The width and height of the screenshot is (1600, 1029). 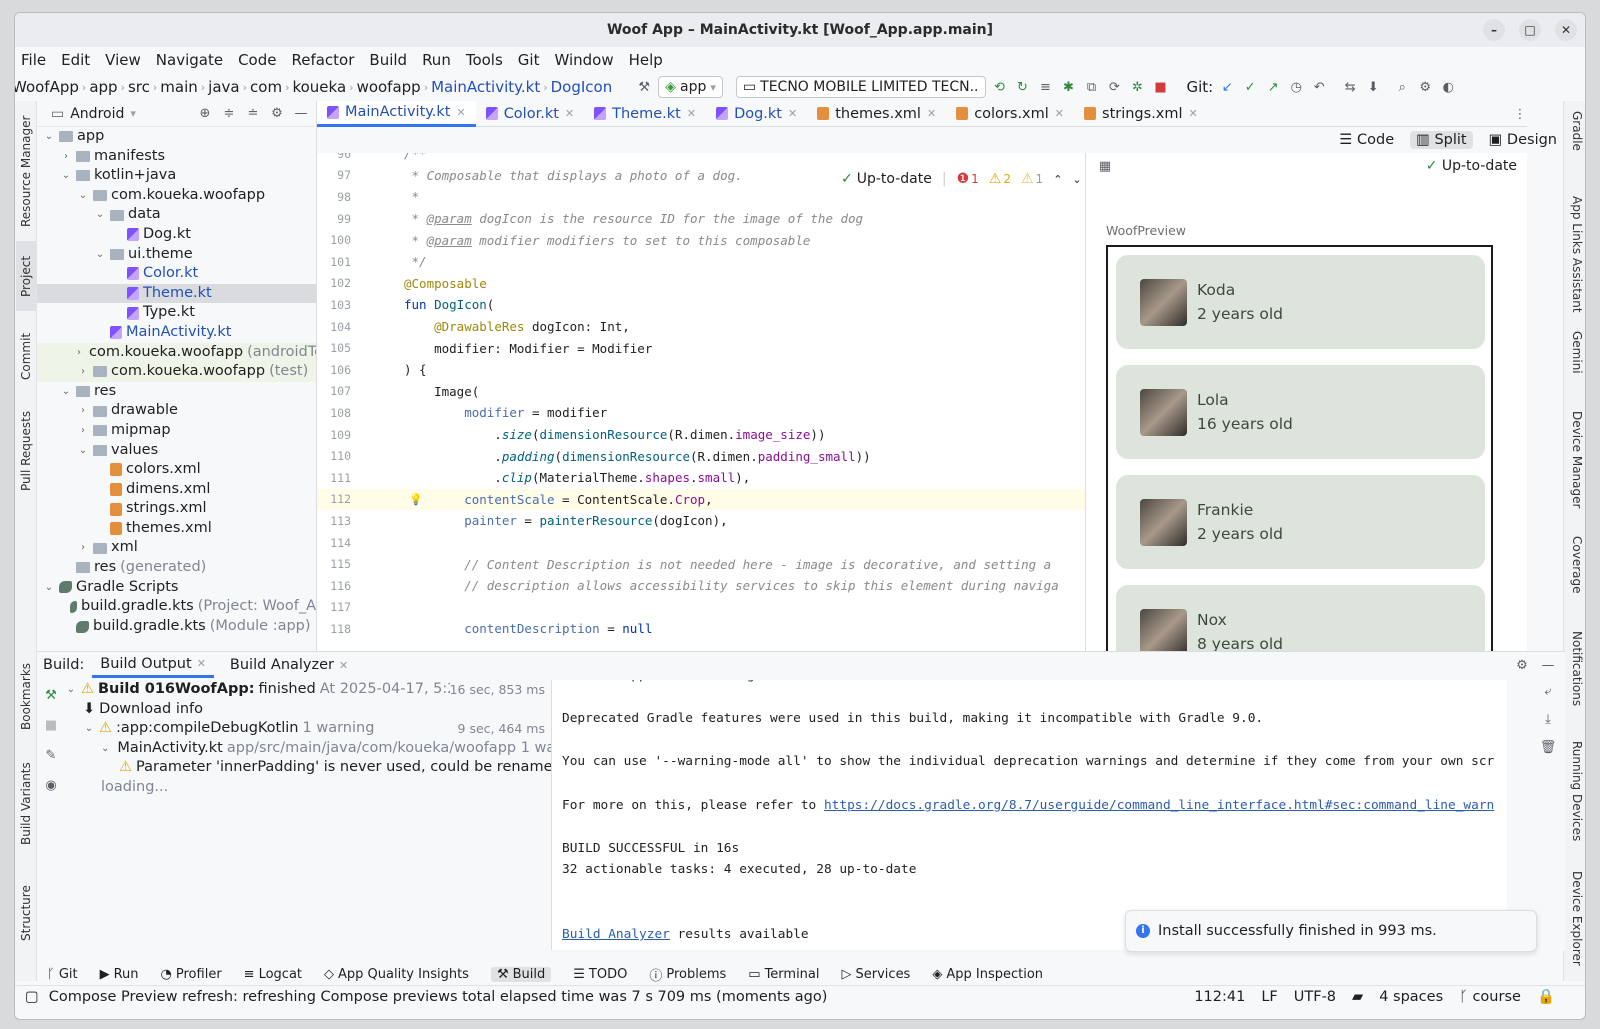 I want to click on tree-item: ⌄ Gradle Scripts, so click(x=176, y=588).